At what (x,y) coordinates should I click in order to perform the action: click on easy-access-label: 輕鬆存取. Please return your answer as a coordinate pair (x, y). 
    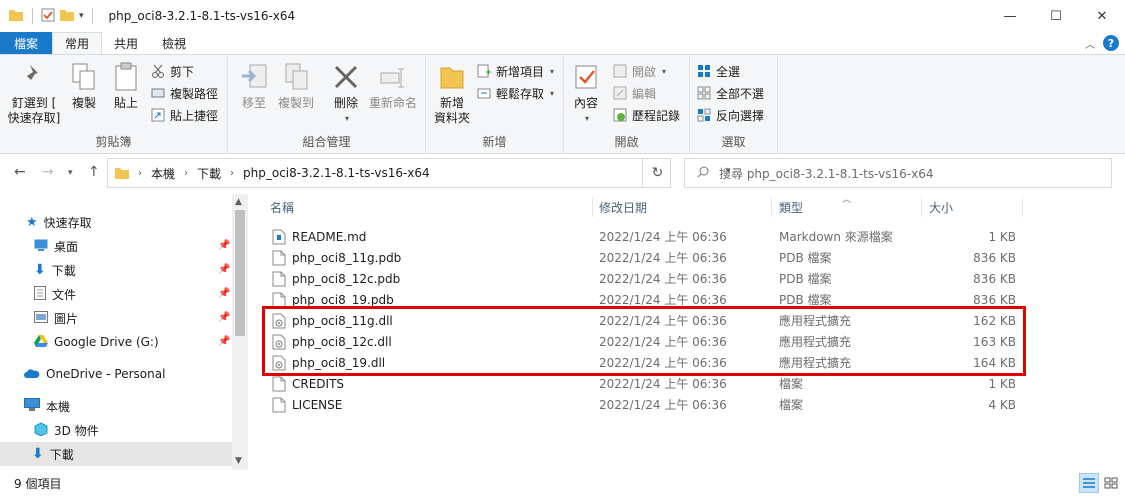
    Looking at the image, I should click on (520, 93).